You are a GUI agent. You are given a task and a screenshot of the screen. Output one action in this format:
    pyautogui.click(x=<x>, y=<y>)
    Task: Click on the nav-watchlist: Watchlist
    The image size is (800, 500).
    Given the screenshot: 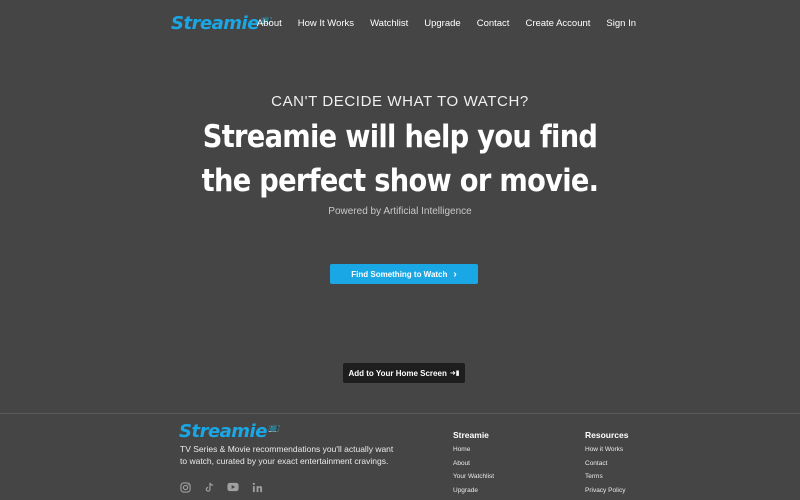 What is the action you would take?
    pyautogui.click(x=389, y=23)
    